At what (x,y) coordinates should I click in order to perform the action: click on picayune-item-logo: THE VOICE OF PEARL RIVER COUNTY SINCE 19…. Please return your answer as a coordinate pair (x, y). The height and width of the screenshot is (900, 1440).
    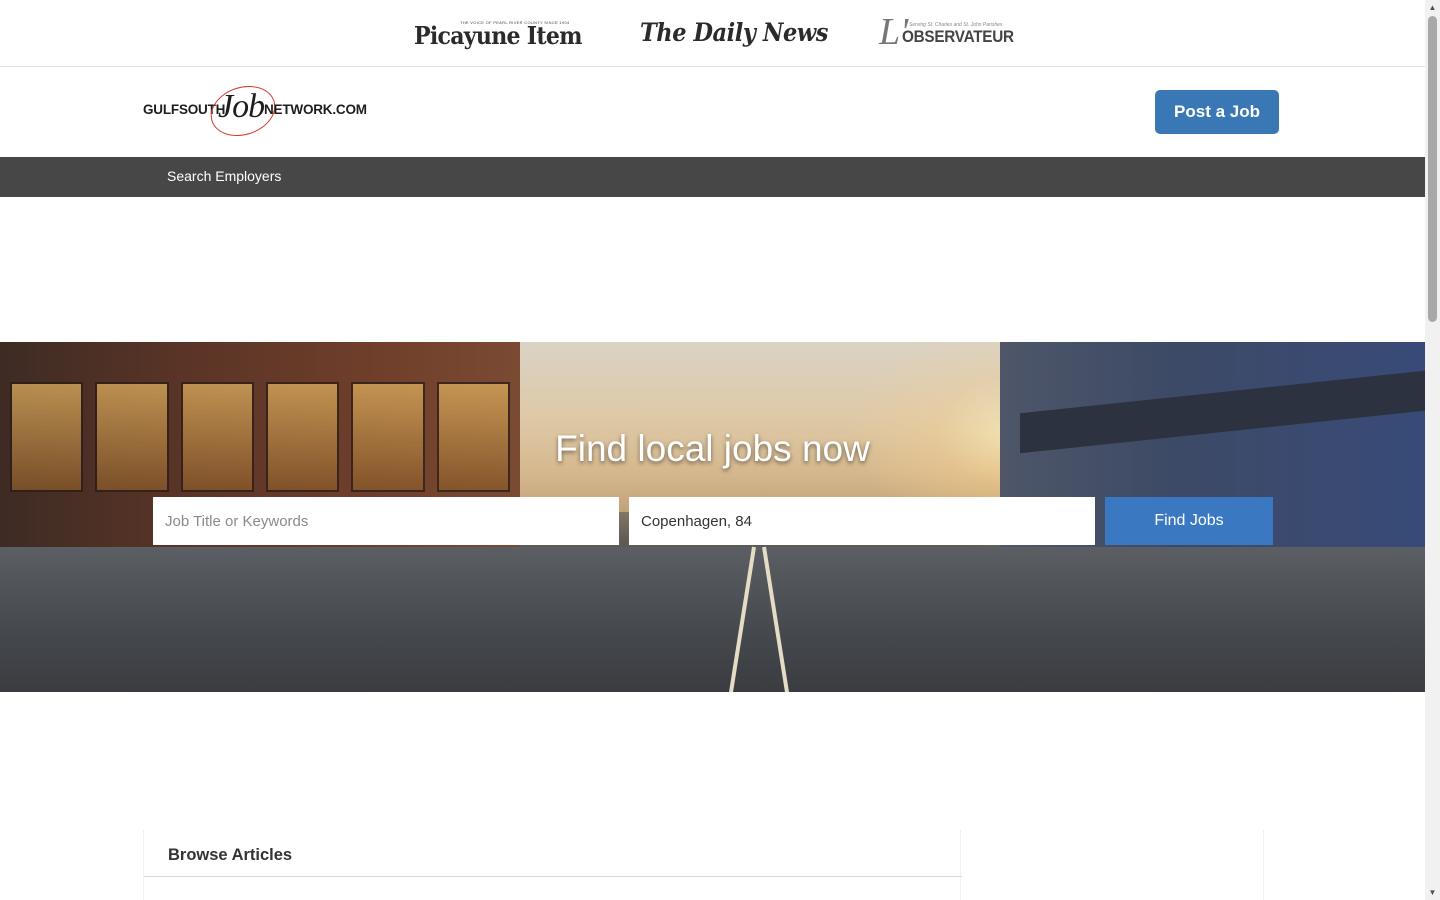
    Looking at the image, I should click on (498, 32).